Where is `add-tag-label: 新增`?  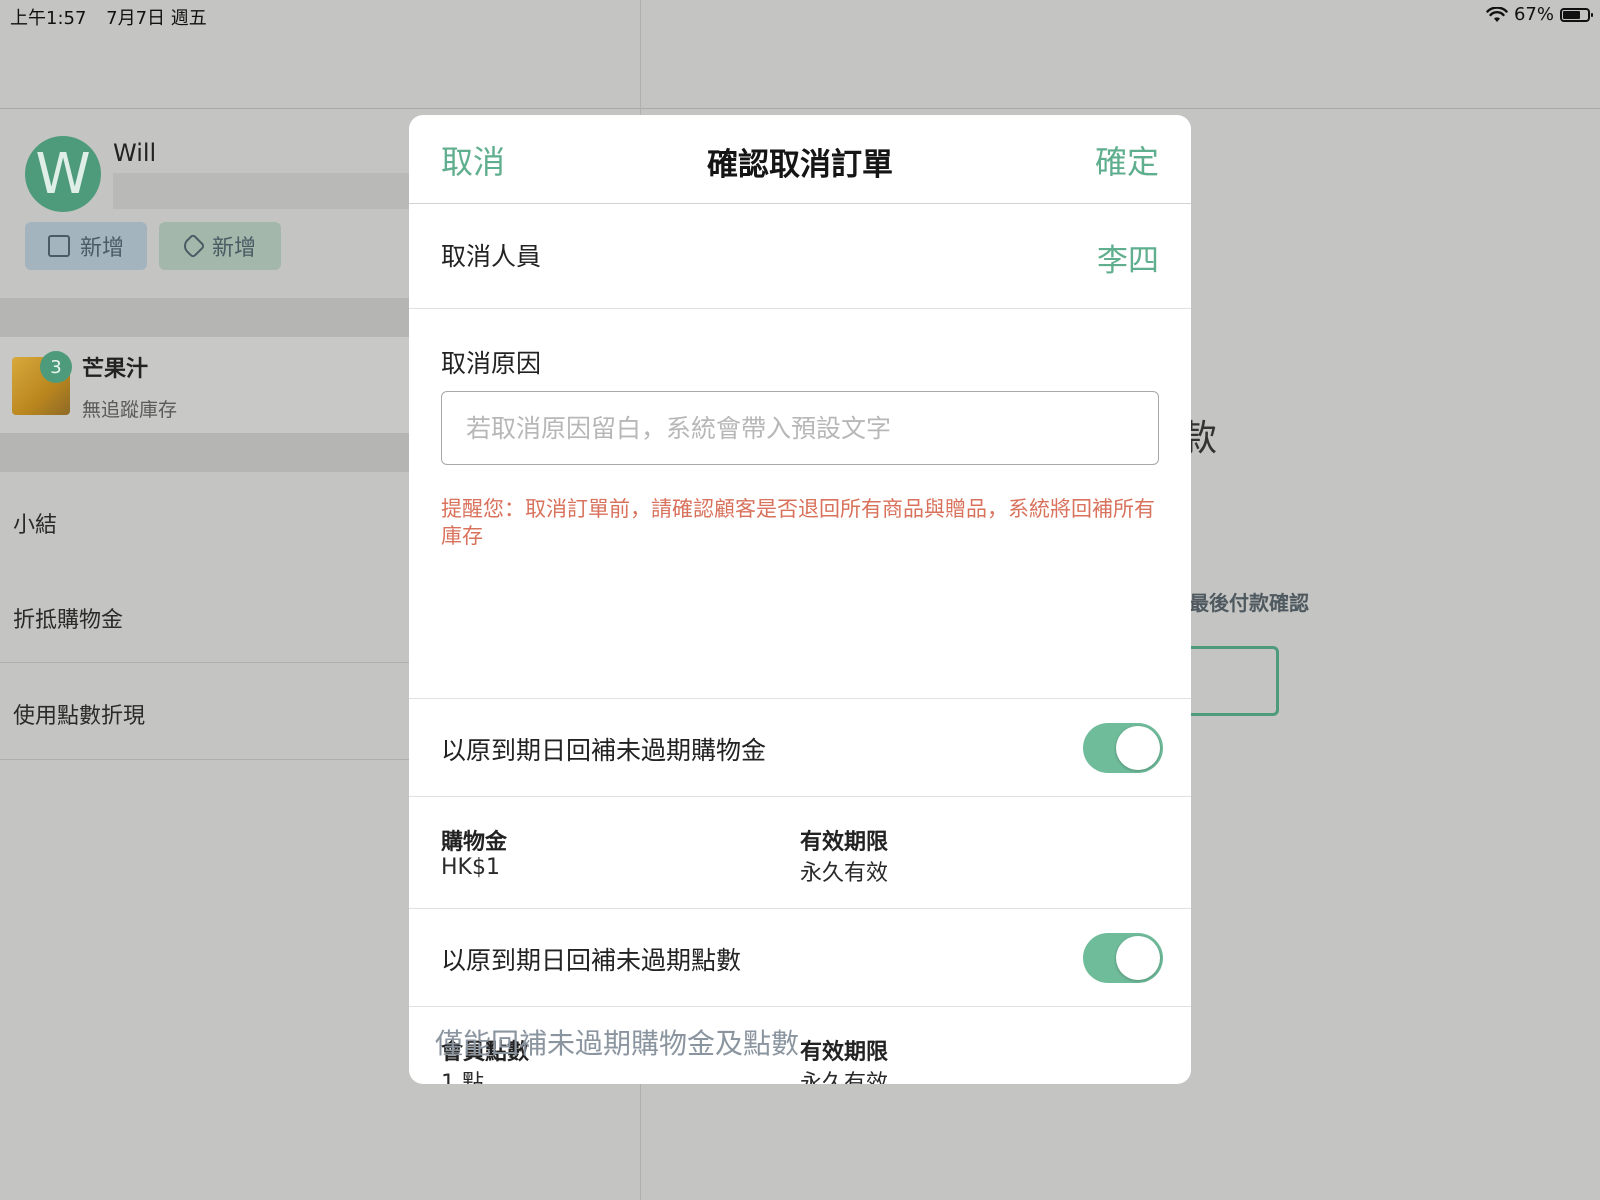 add-tag-label: 新增 is located at coordinates (233, 248).